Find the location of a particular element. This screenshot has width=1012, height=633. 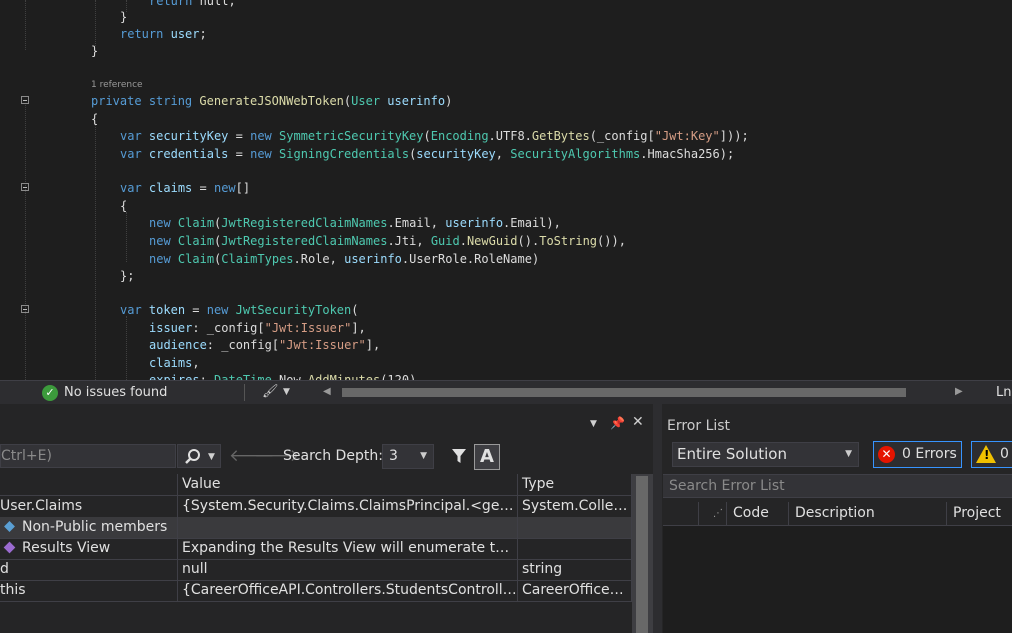

error-list-search-input: Search Error List is located at coordinates (837, 486).